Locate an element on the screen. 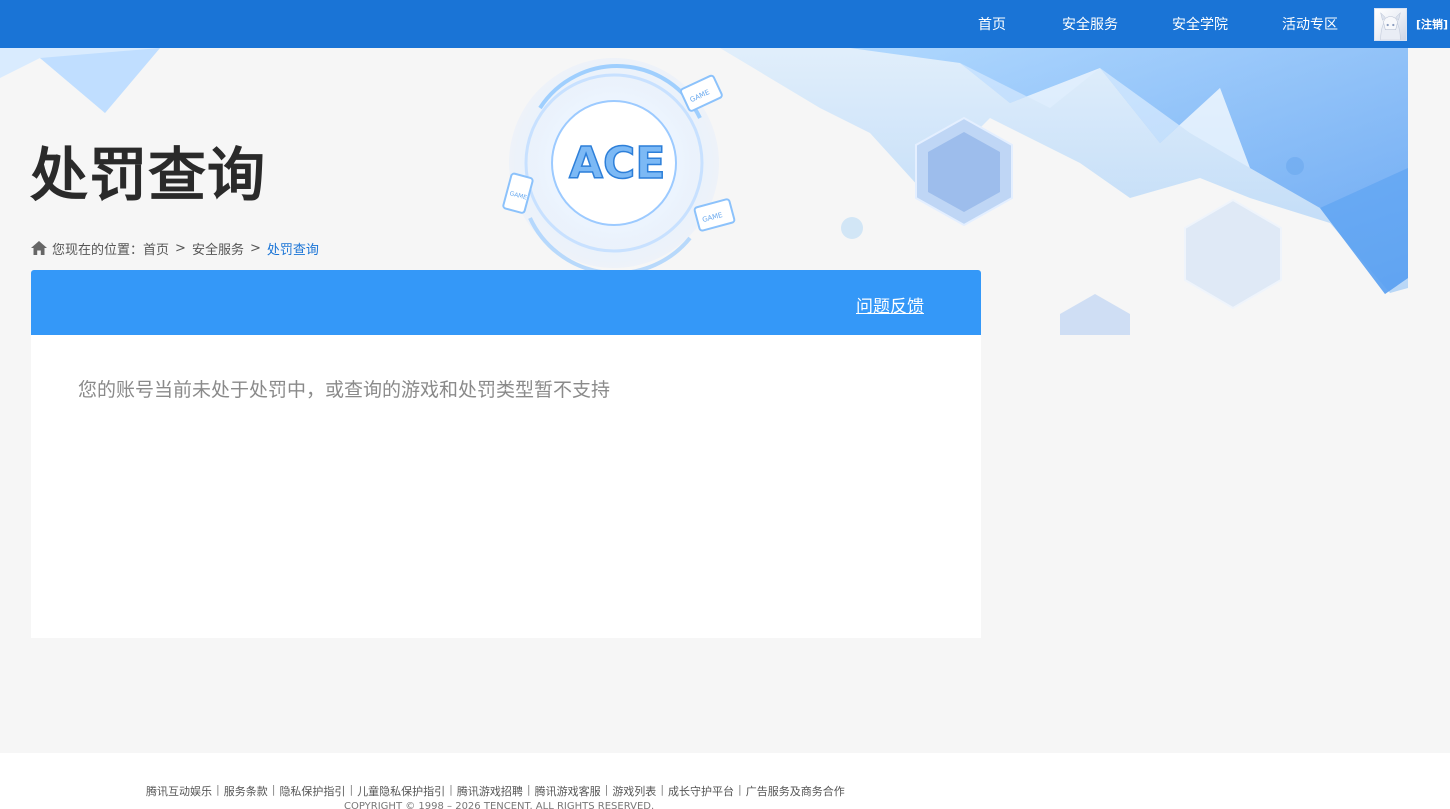  breadcrumb: 您现在的位置： 首页 > 安全服务 > 处罚查询 is located at coordinates (175, 248).